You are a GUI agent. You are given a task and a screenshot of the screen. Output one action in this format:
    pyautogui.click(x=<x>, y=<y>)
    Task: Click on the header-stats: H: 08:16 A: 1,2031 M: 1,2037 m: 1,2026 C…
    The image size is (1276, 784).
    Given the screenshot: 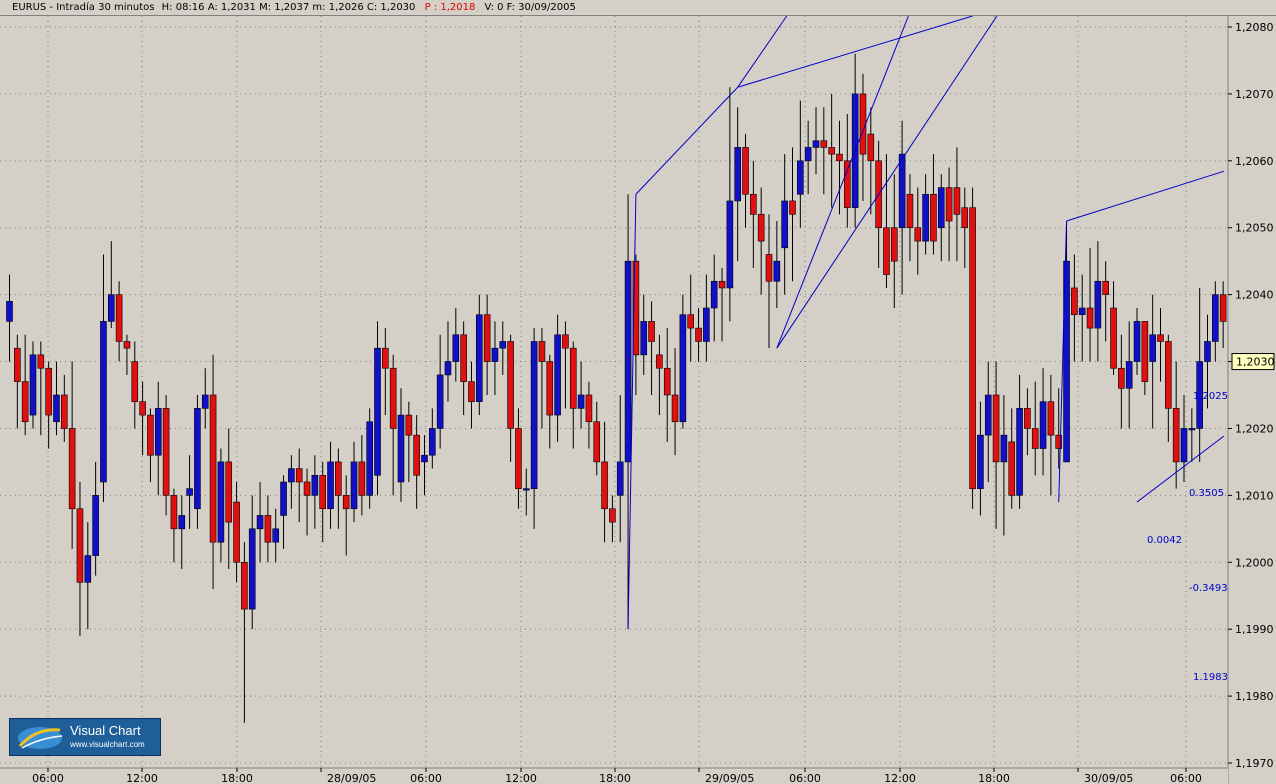 What is the action you would take?
    pyautogui.click(x=288, y=7)
    